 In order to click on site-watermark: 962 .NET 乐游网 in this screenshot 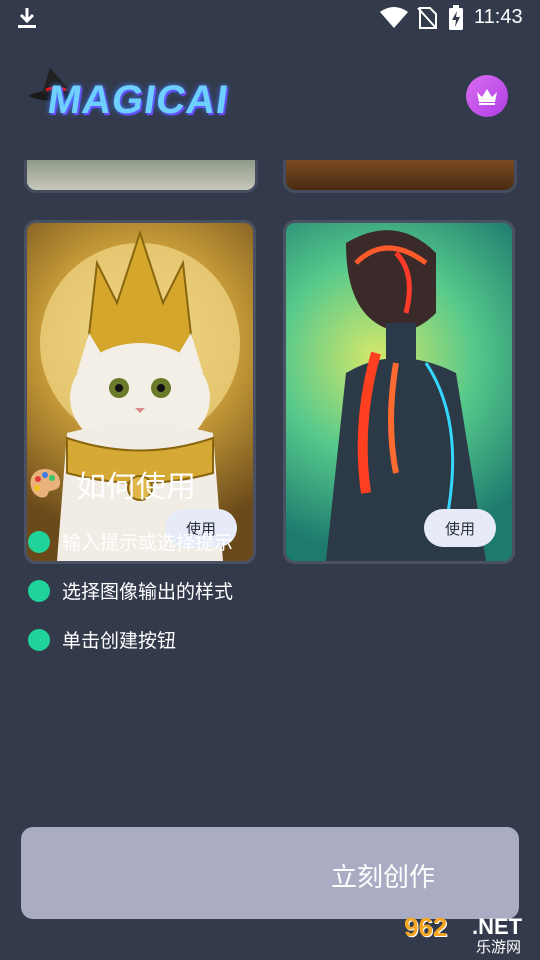, I will do `click(468, 935)`.